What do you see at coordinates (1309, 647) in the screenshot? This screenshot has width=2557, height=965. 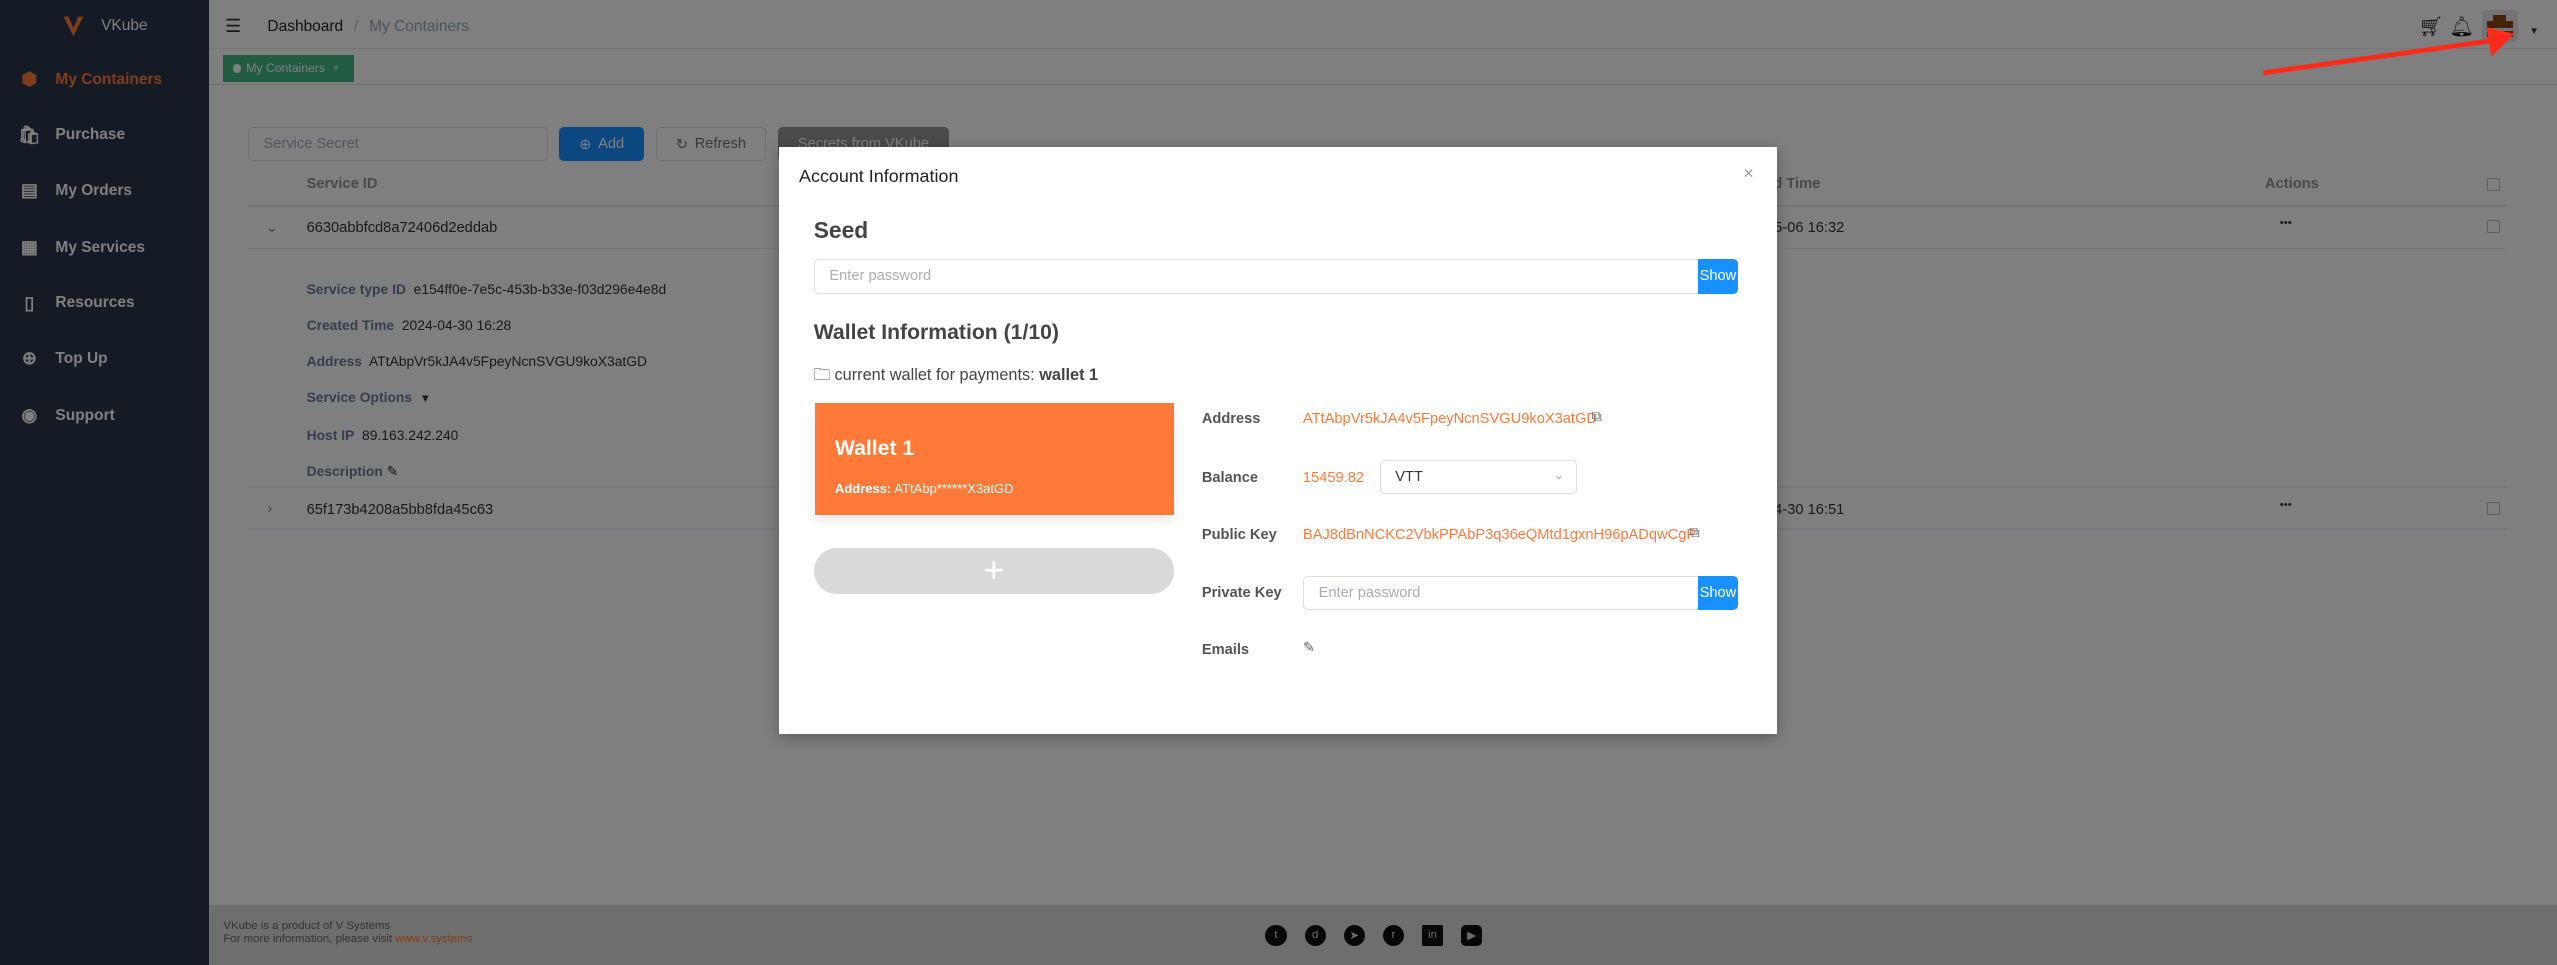 I see `edit-emails-icon: ✎` at bounding box center [1309, 647].